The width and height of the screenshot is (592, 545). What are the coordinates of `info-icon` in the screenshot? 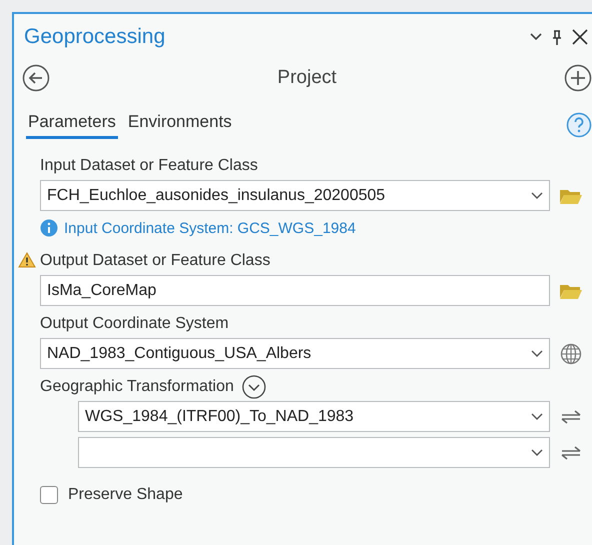 It's located at (49, 228).